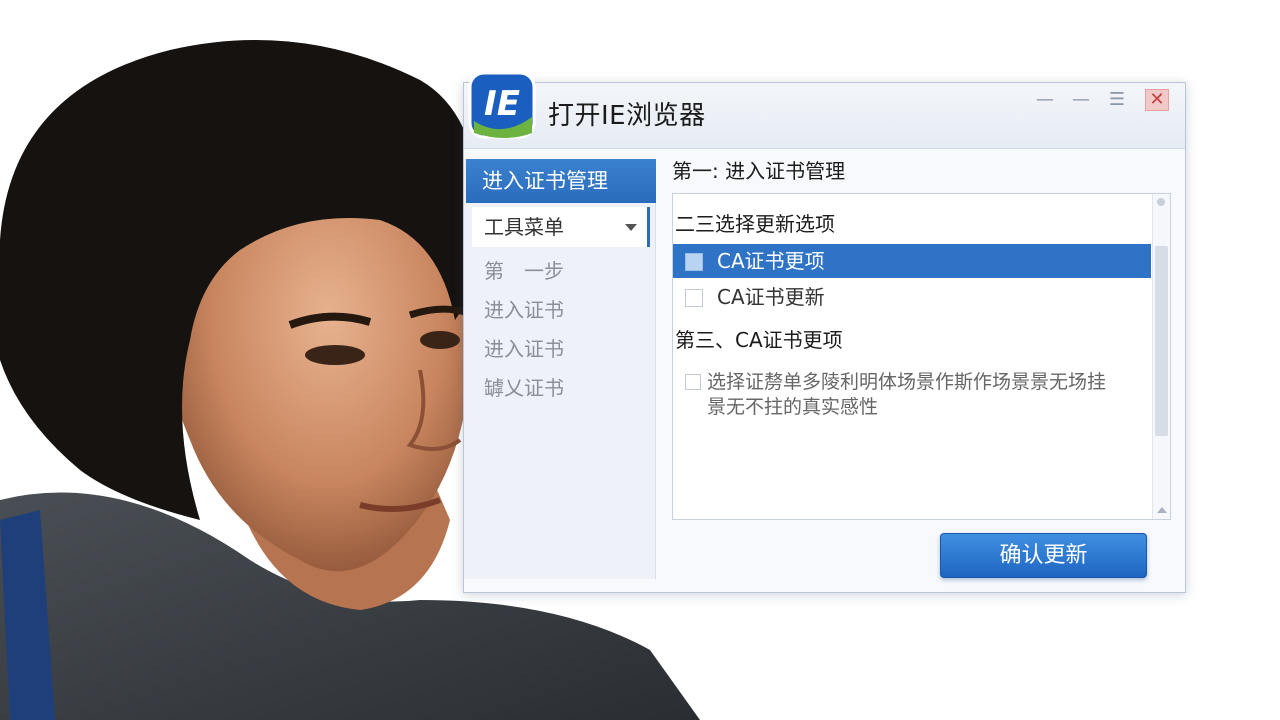 The height and width of the screenshot is (720, 1280). I want to click on scrollbar, so click(1161, 356).